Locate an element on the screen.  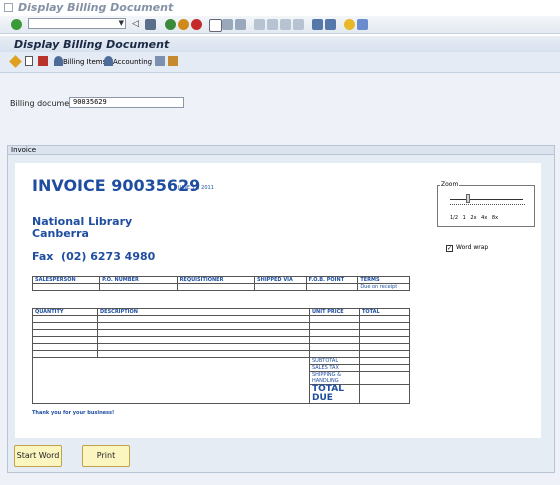
zoom-tick: 1 is located at coordinates (464, 218).